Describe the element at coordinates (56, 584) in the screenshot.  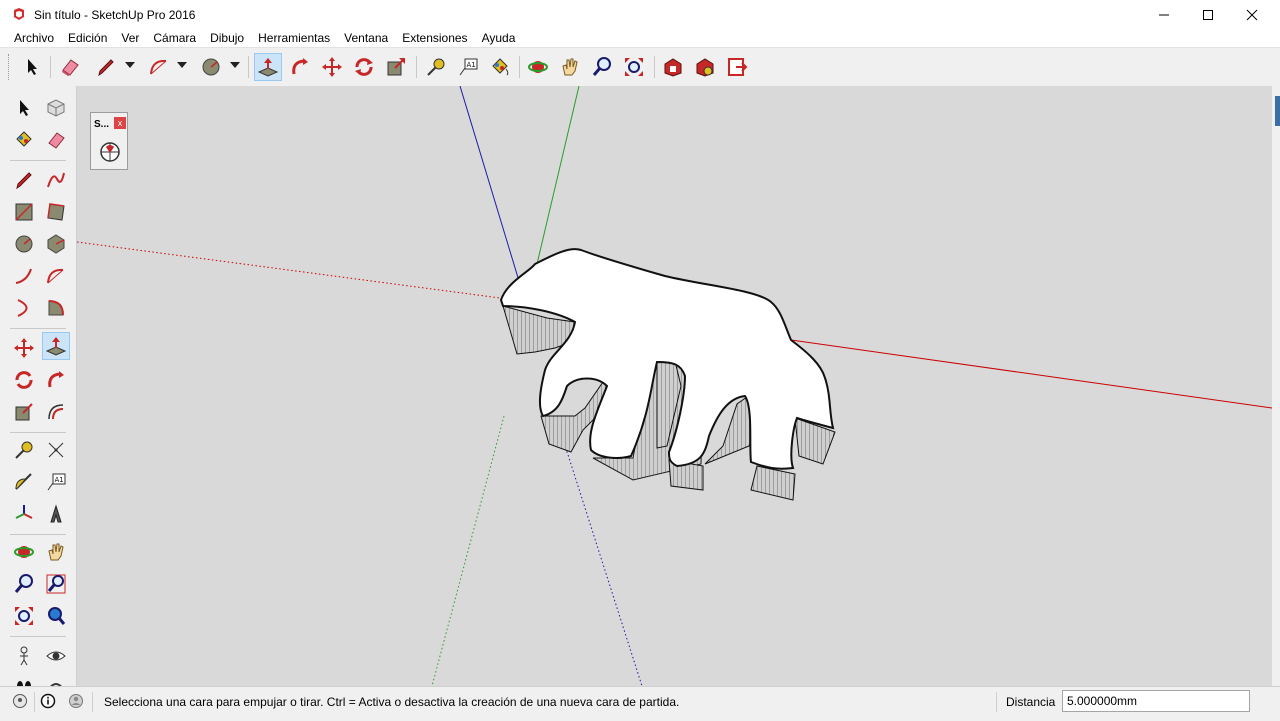
I see `zoom-window-tool-button` at that location.